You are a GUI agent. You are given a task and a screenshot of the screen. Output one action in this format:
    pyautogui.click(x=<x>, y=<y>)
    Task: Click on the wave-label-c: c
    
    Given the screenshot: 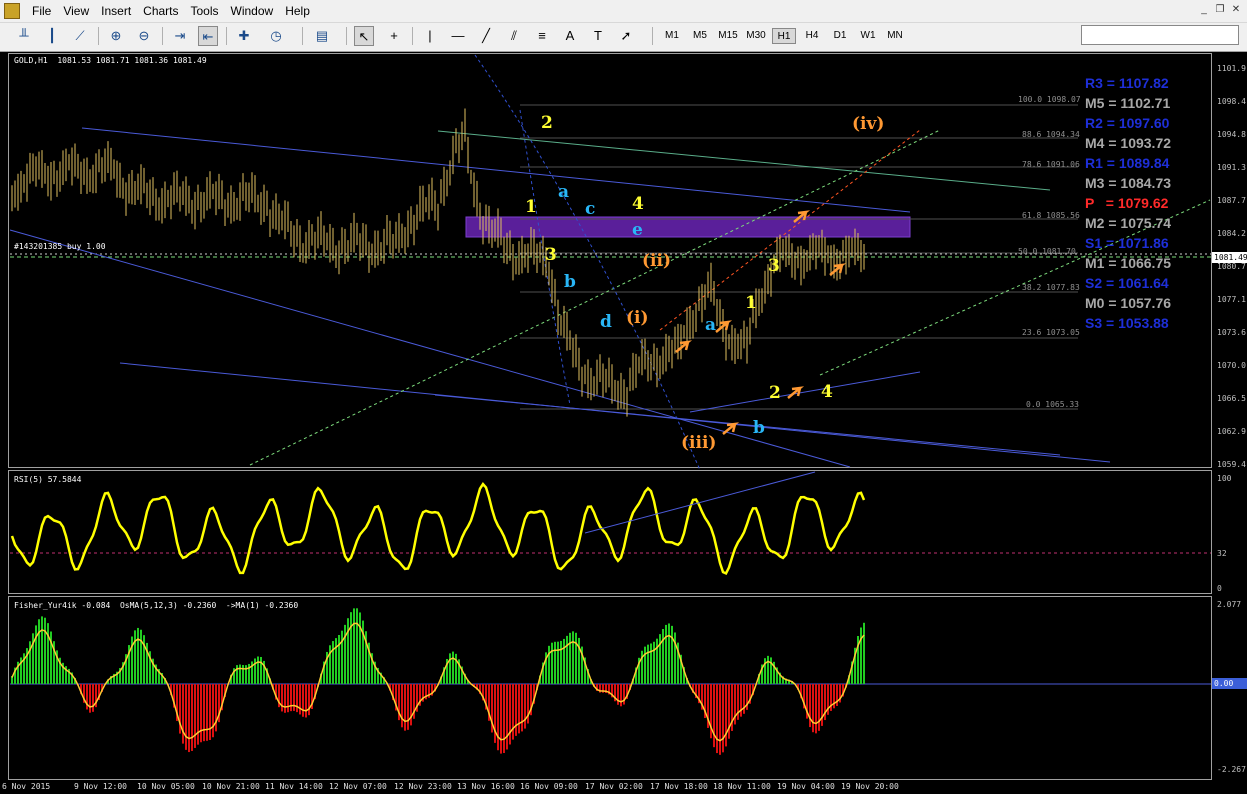 What is the action you would take?
    pyautogui.click(x=590, y=209)
    